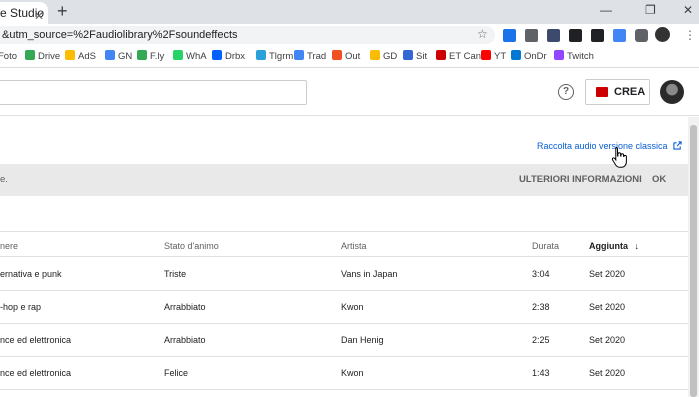  Describe the element at coordinates (672, 92) in the screenshot. I see `avatar` at that location.